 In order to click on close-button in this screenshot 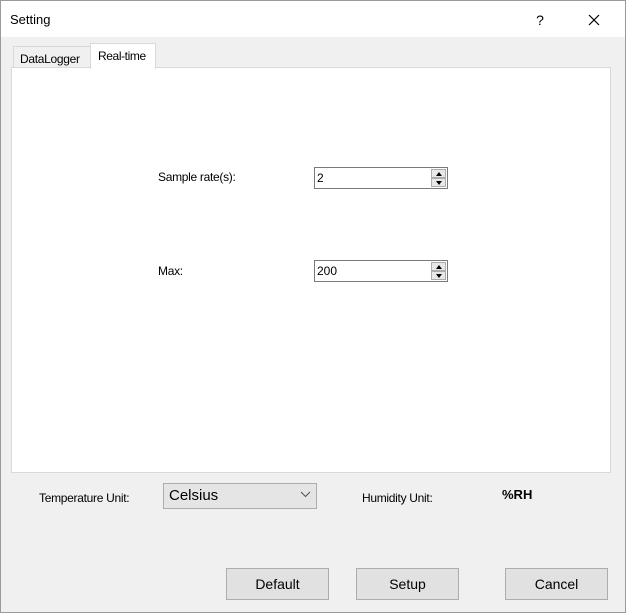, I will do `click(594, 20)`.